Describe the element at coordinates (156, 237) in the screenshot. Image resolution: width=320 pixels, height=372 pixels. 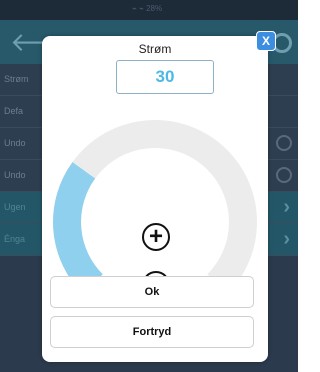
I see `increase-button: +` at that location.